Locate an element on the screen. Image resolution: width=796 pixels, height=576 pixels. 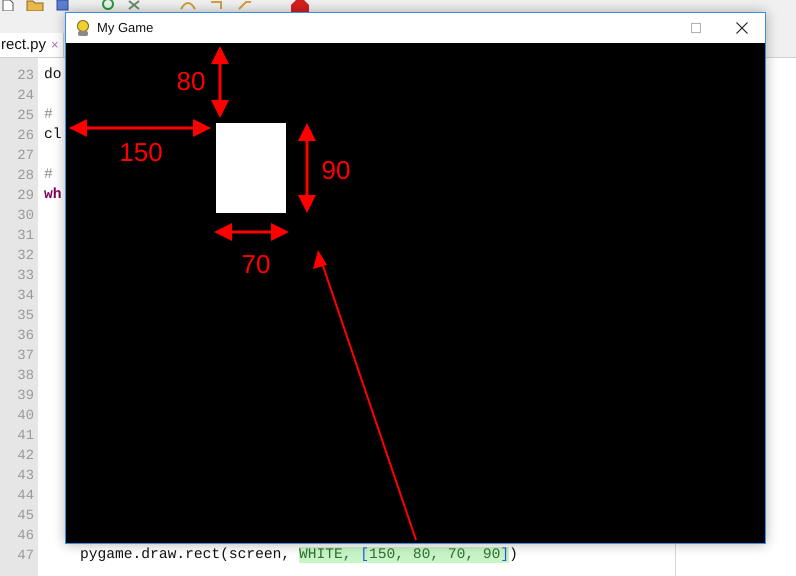
line-number: 39 is located at coordinates (25, 396).